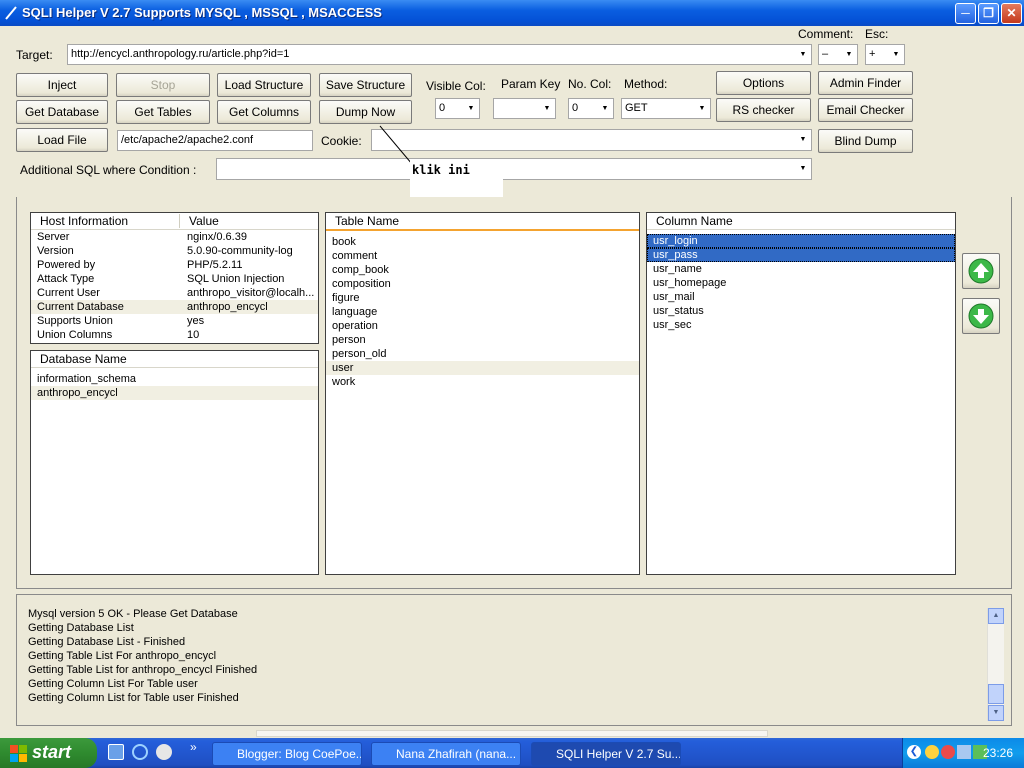 This screenshot has width=1024, height=768. I want to click on smiley-icon, so click(948, 752).